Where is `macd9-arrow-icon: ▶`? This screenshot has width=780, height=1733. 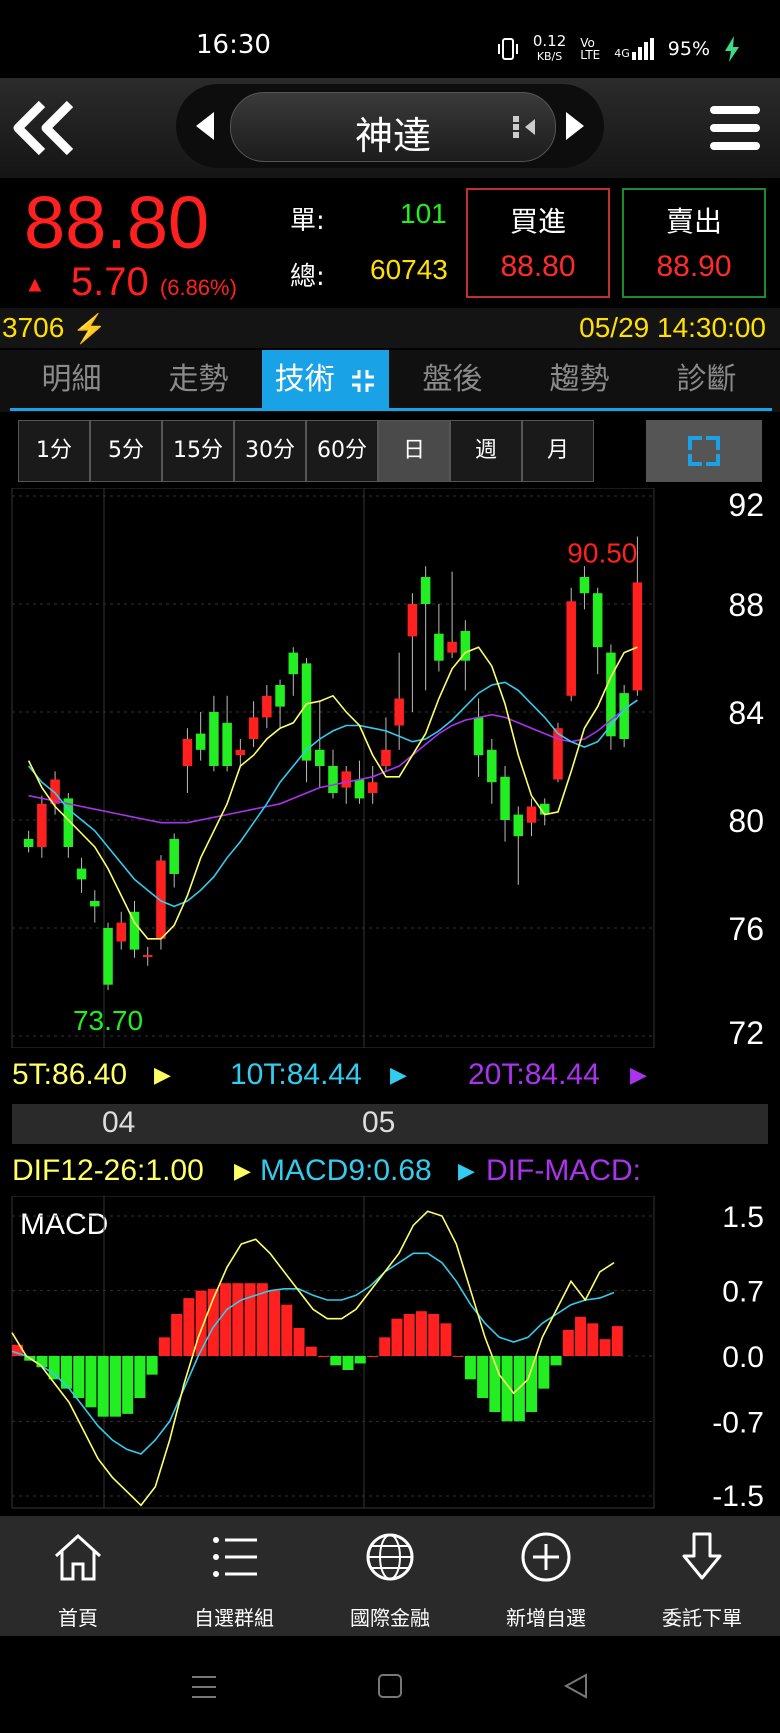 macd9-arrow-icon: ▶ is located at coordinates (466, 1171).